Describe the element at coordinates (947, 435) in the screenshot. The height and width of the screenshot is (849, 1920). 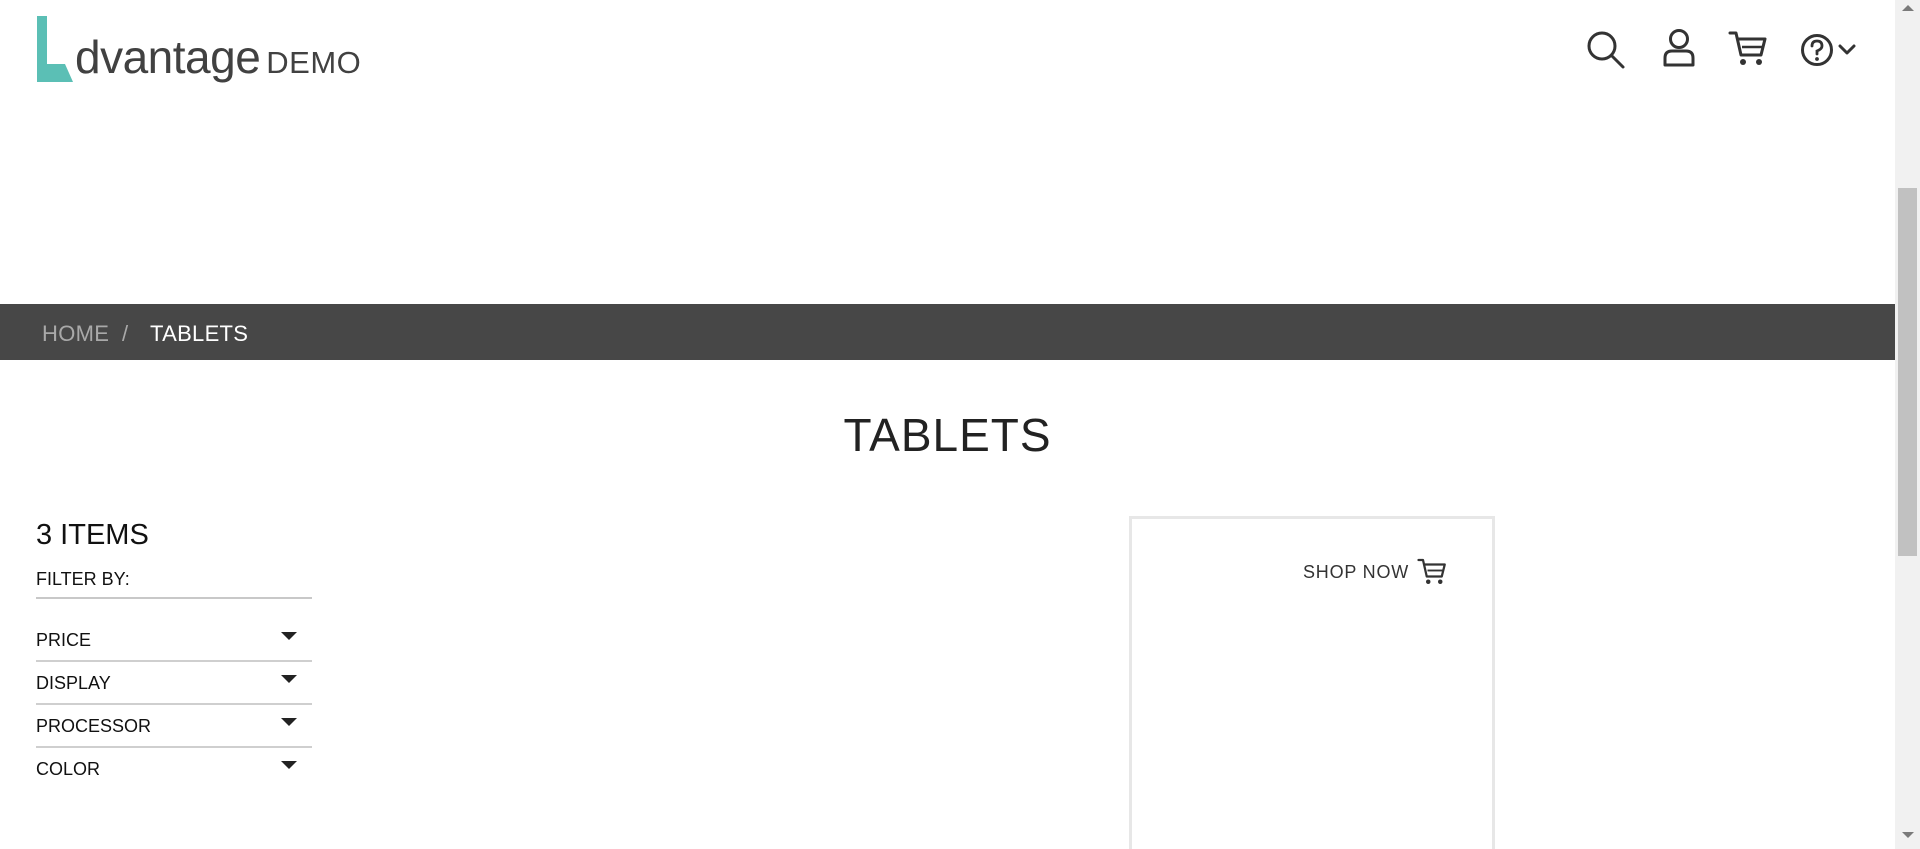
I see `page-title: TABLETS` at that location.